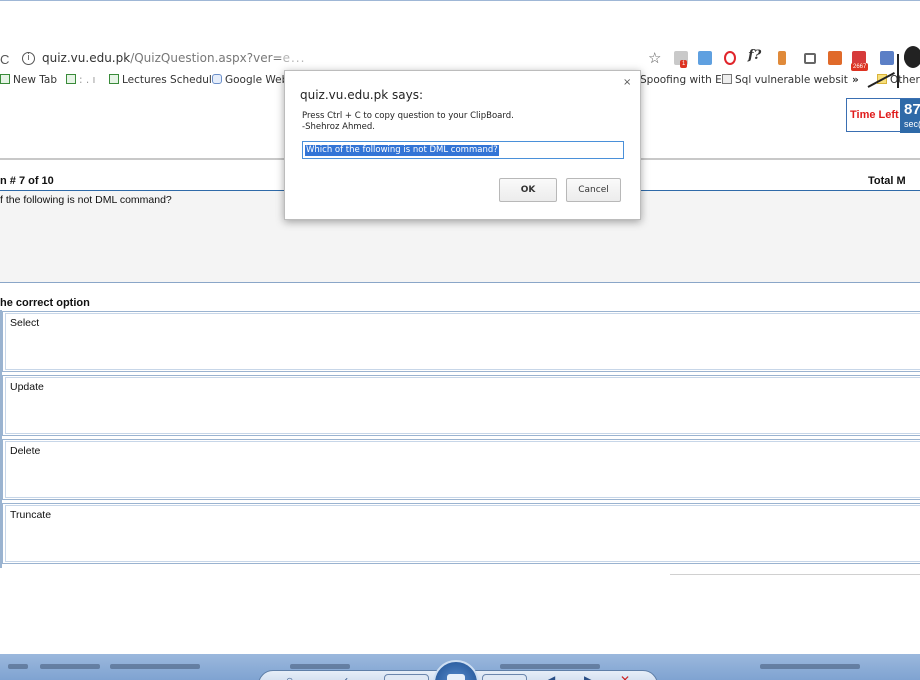  What do you see at coordinates (912, 57) in the screenshot?
I see `cursor-icon` at bounding box center [912, 57].